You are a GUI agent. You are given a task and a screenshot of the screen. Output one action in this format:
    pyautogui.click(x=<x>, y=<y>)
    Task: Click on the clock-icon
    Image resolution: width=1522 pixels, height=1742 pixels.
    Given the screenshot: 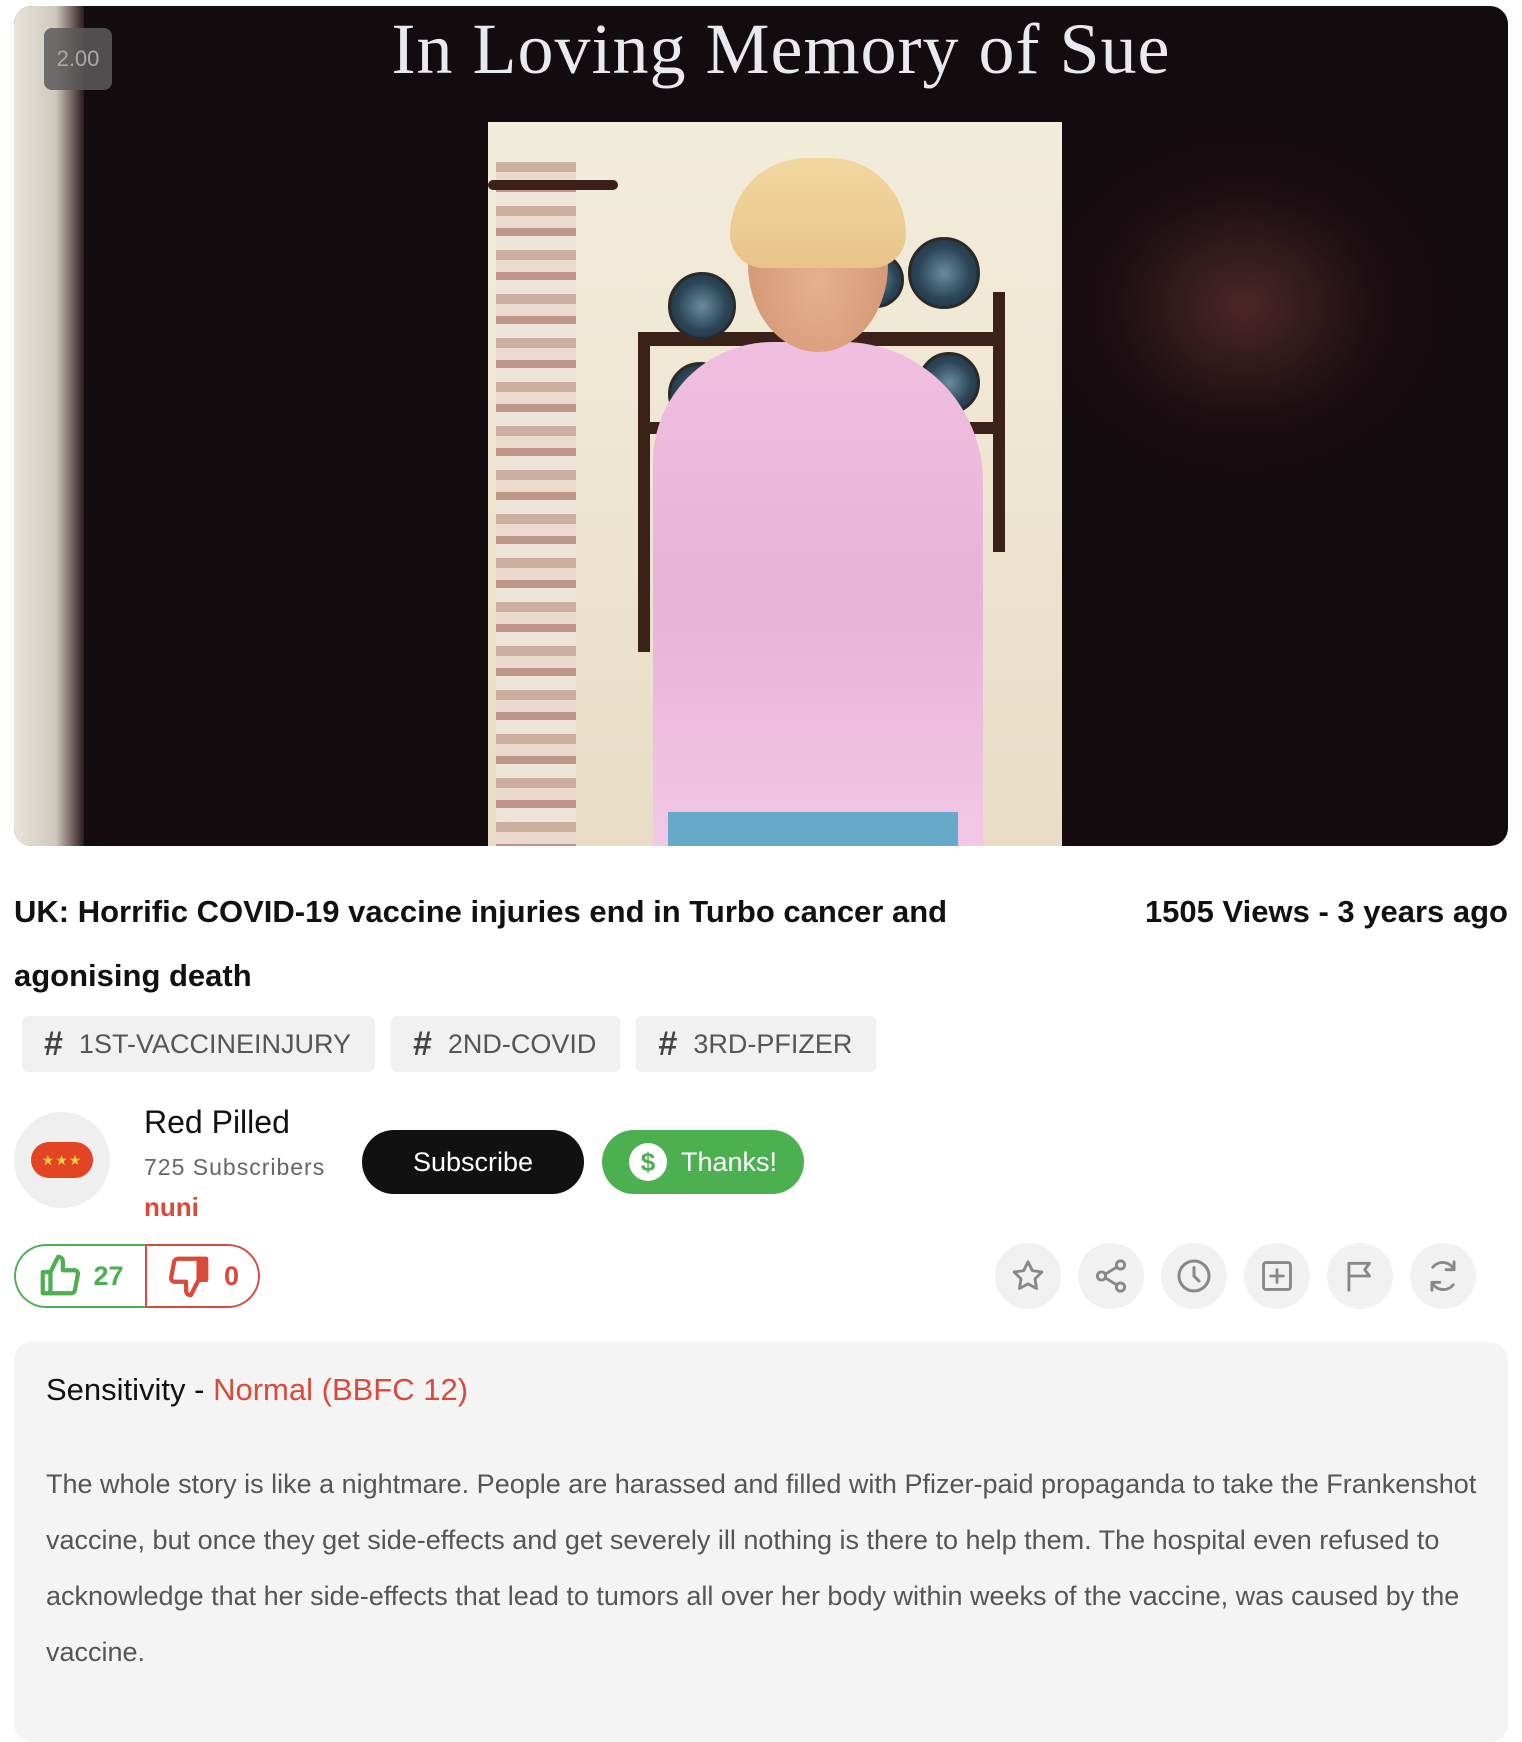 What is the action you would take?
    pyautogui.click(x=1194, y=1276)
    